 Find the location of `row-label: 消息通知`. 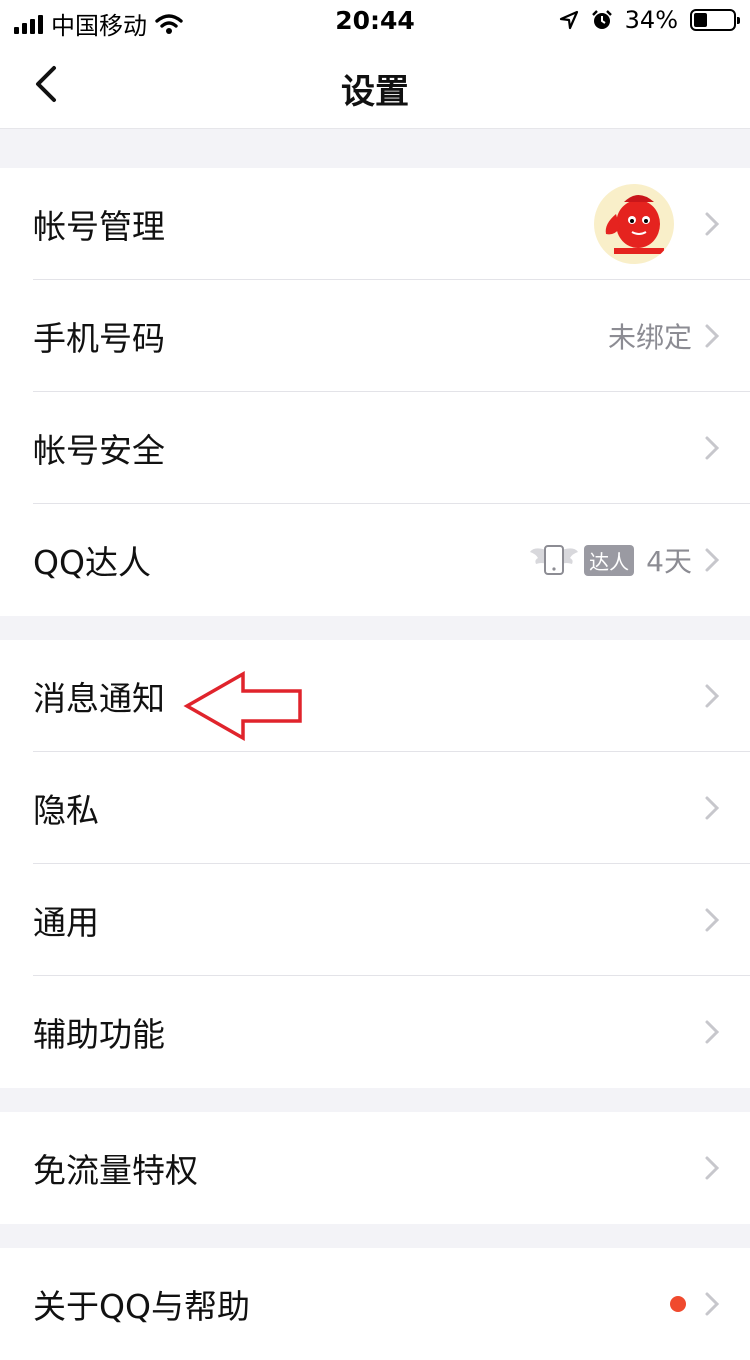

row-label: 消息通知 is located at coordinates (99, 698).